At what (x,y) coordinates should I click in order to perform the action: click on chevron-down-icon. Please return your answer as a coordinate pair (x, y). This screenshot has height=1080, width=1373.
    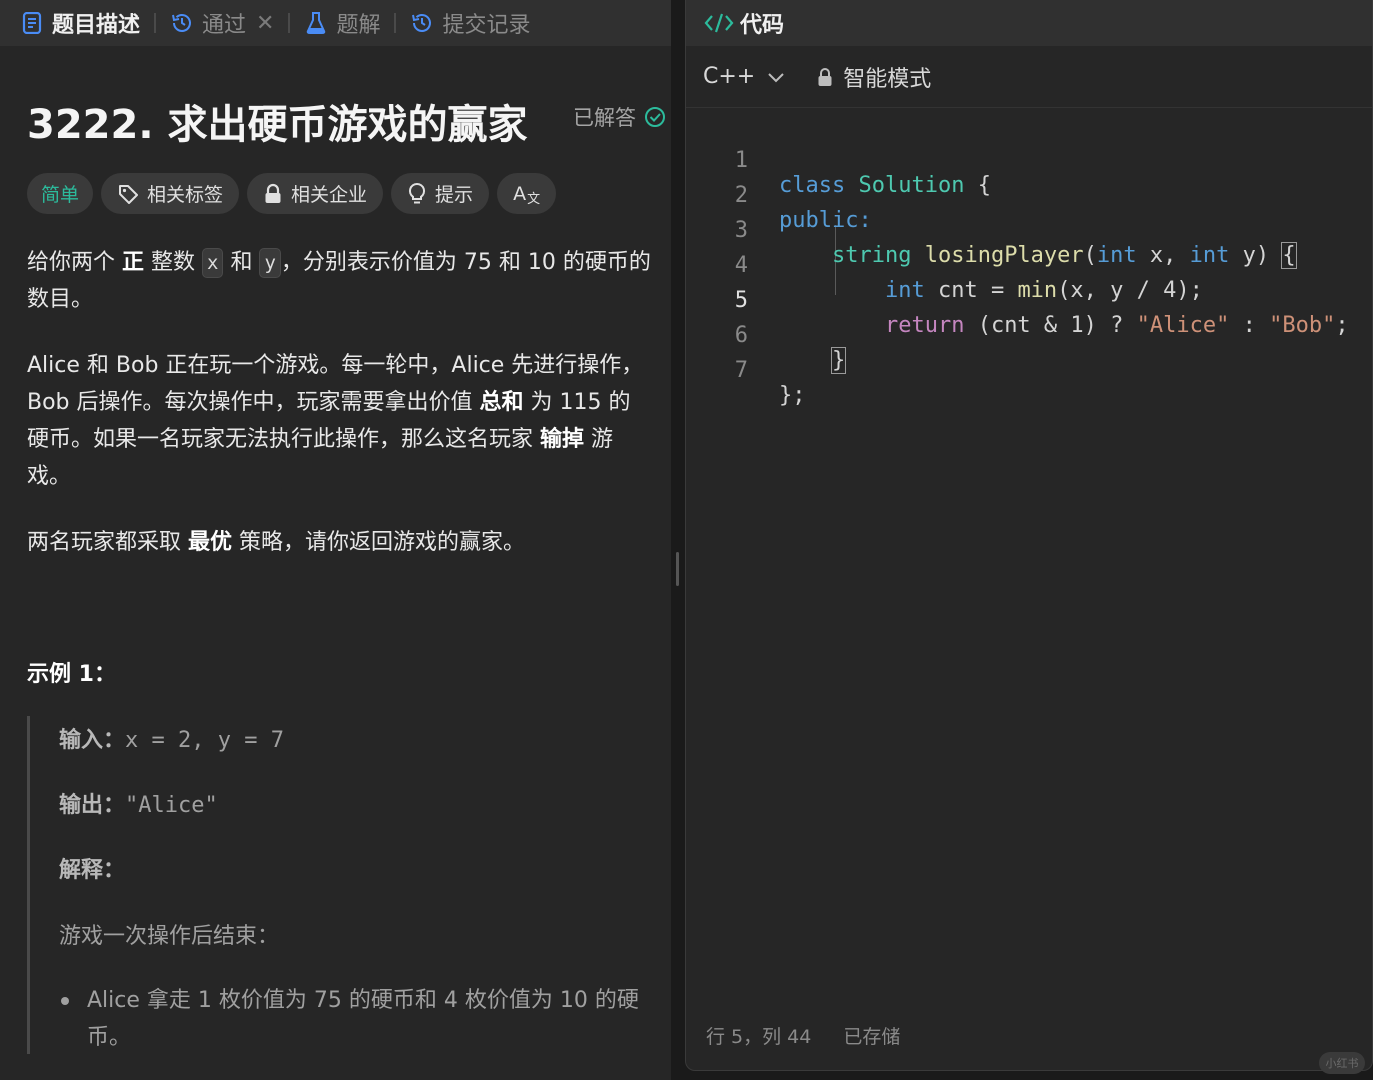
    Looking at the image, I should click on (776, 77).